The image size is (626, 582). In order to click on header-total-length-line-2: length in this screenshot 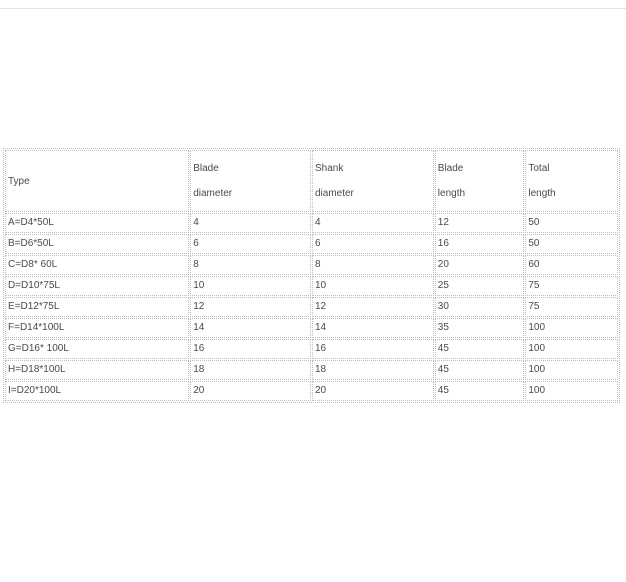, I will do `click(542, 193)`.